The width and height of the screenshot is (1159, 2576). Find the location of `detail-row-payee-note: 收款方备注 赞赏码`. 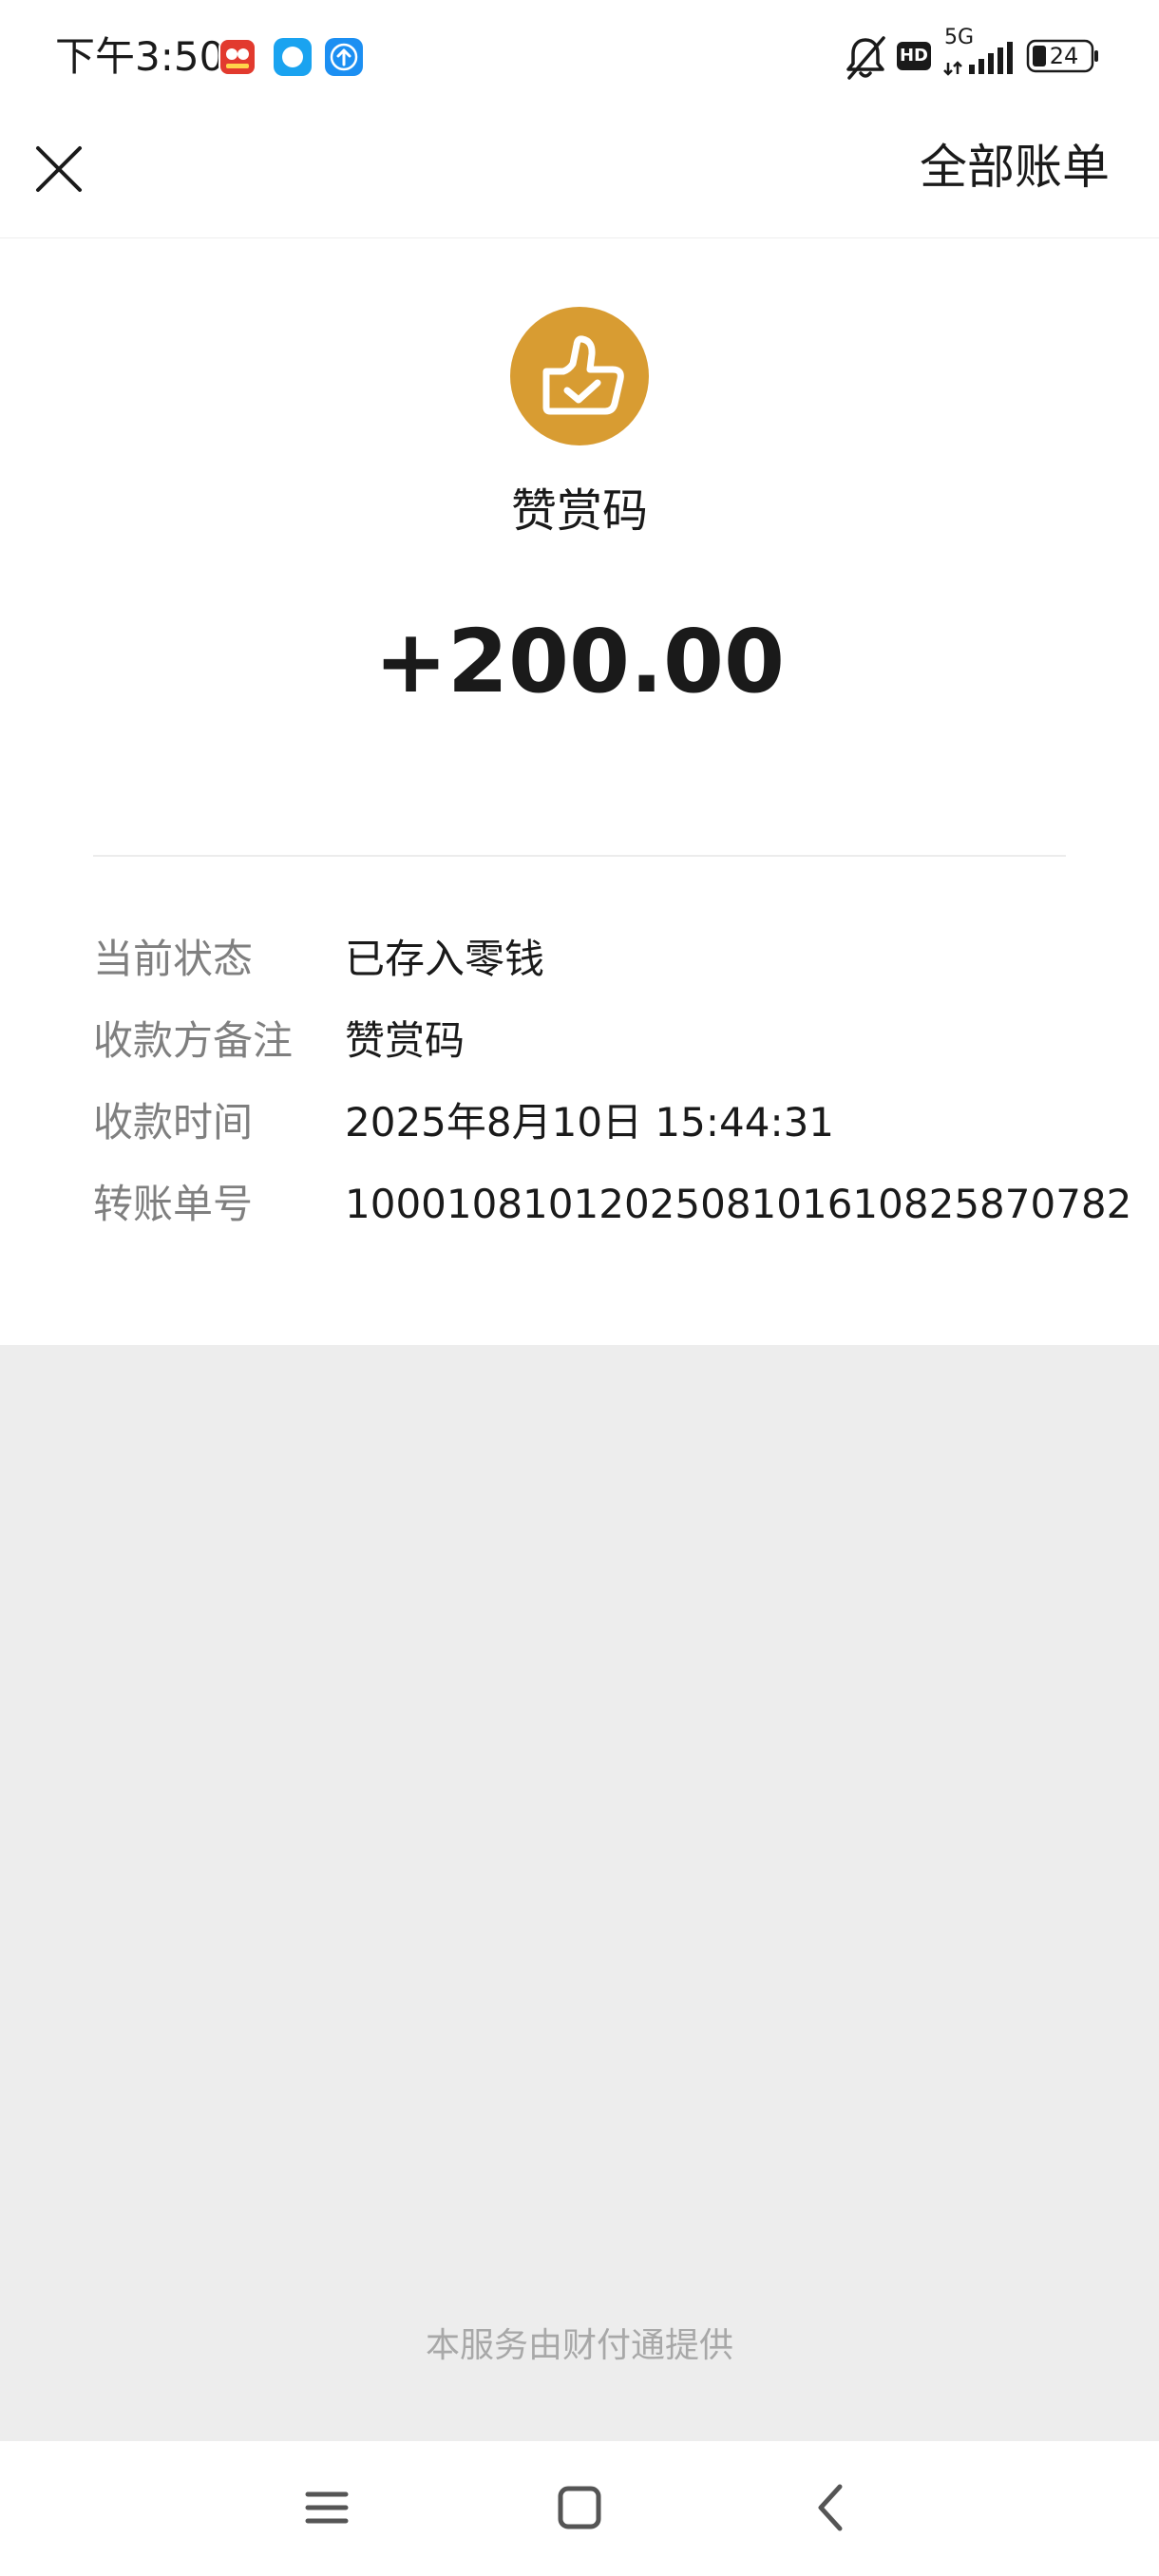

detail-row-payee-note: 收款方备注 赞赏码 is located at coordinates (596, 1041).